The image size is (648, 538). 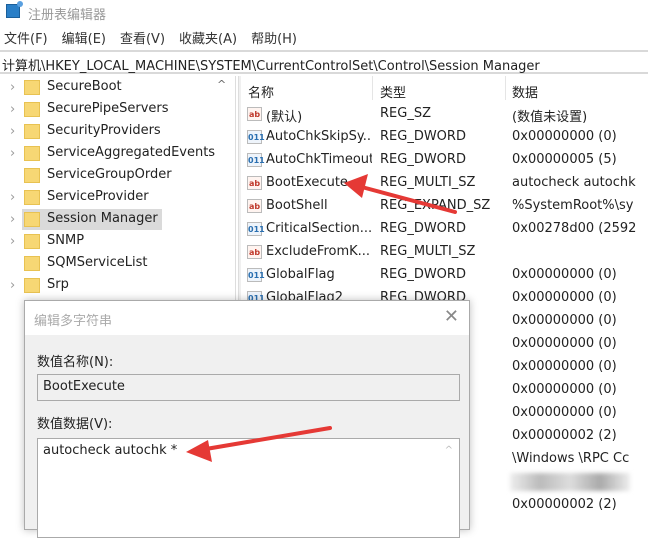 I want to click on tree-item-label: SecurityProviders, so click(x=104, y=130).